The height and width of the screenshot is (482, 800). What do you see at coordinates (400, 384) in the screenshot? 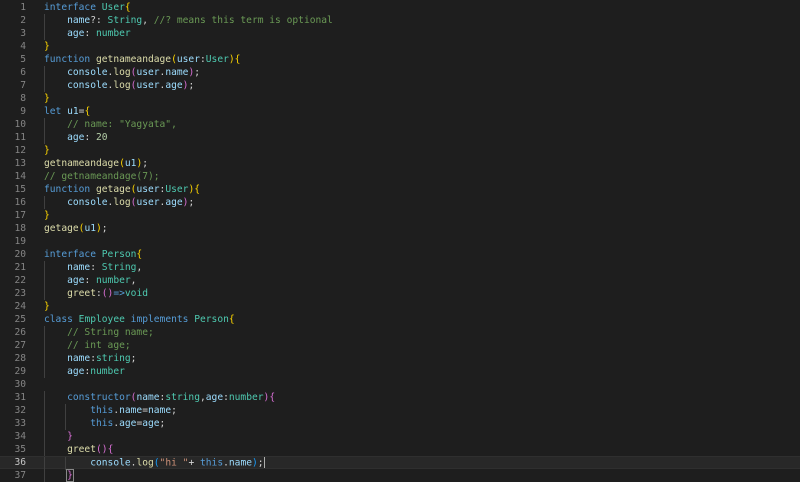
I see `code-line: 30` at bounding box center [400, 384].